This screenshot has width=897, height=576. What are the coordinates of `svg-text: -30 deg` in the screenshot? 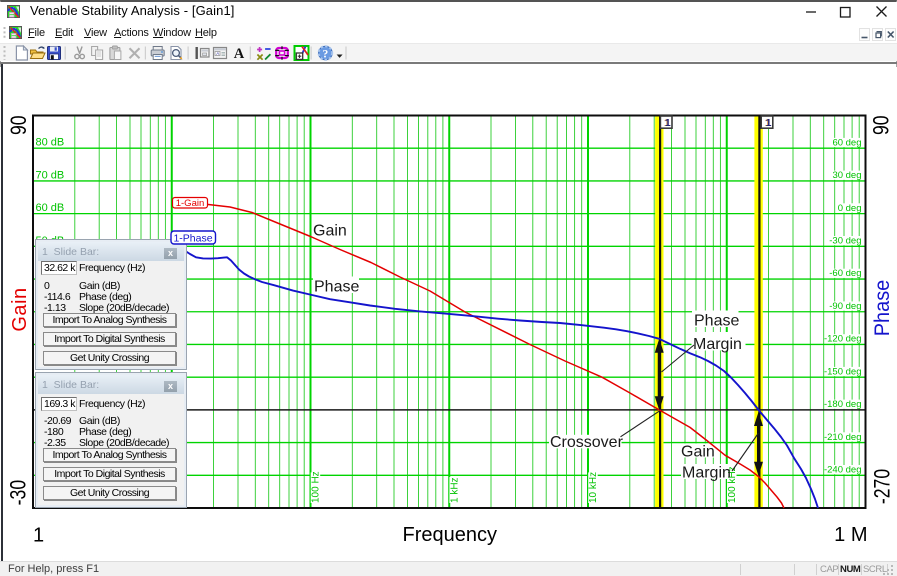 It's located at (845, 241).